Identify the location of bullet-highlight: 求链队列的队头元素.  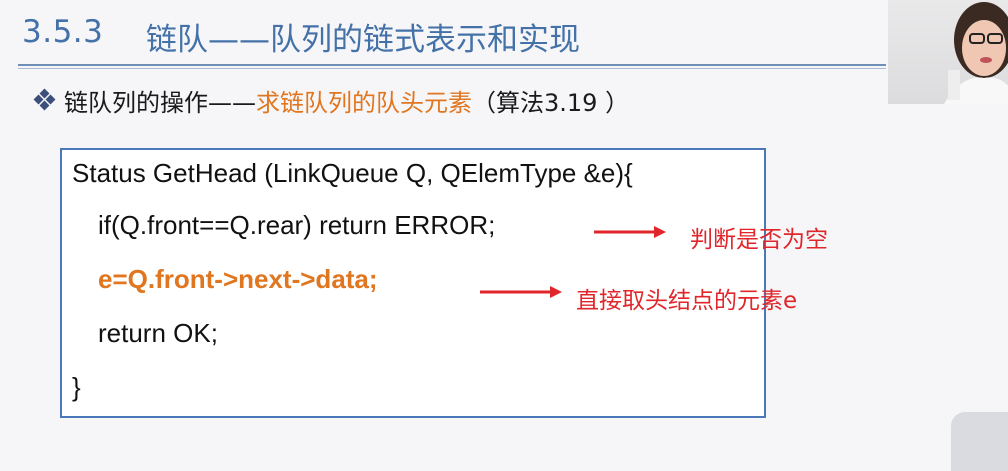
(364, 102).